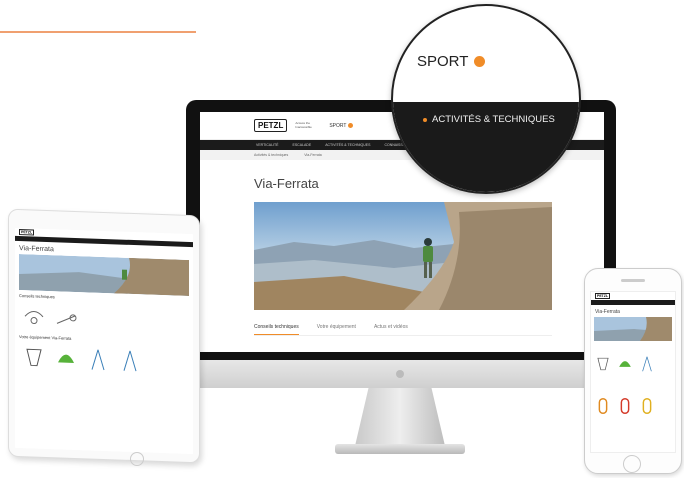 The image size is (684, 478). What do you see at coordinates (347, 145) in the screenshot?
I see `nav-item-activites: ACTIVITÉS & TECHNIQUES` at bounding box center [347, 145].